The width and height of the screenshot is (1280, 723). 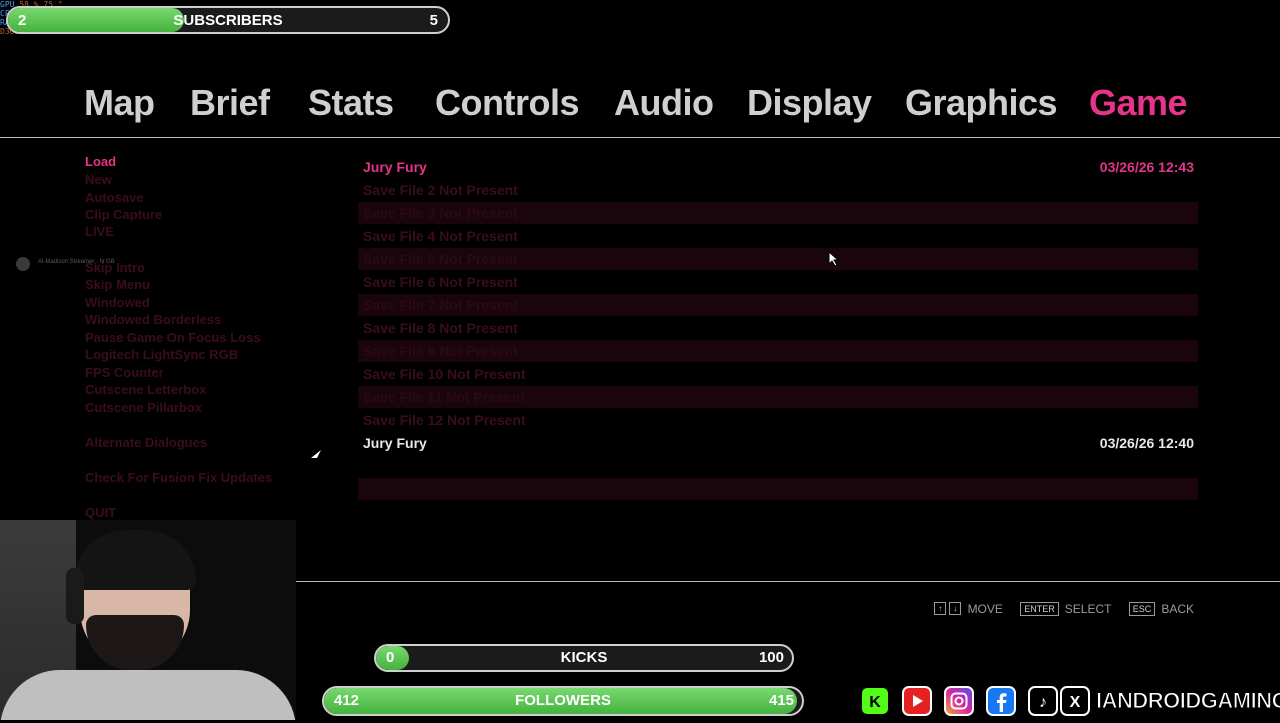 I want to click on facebook-f-icon, so click(x=1002, y=702).